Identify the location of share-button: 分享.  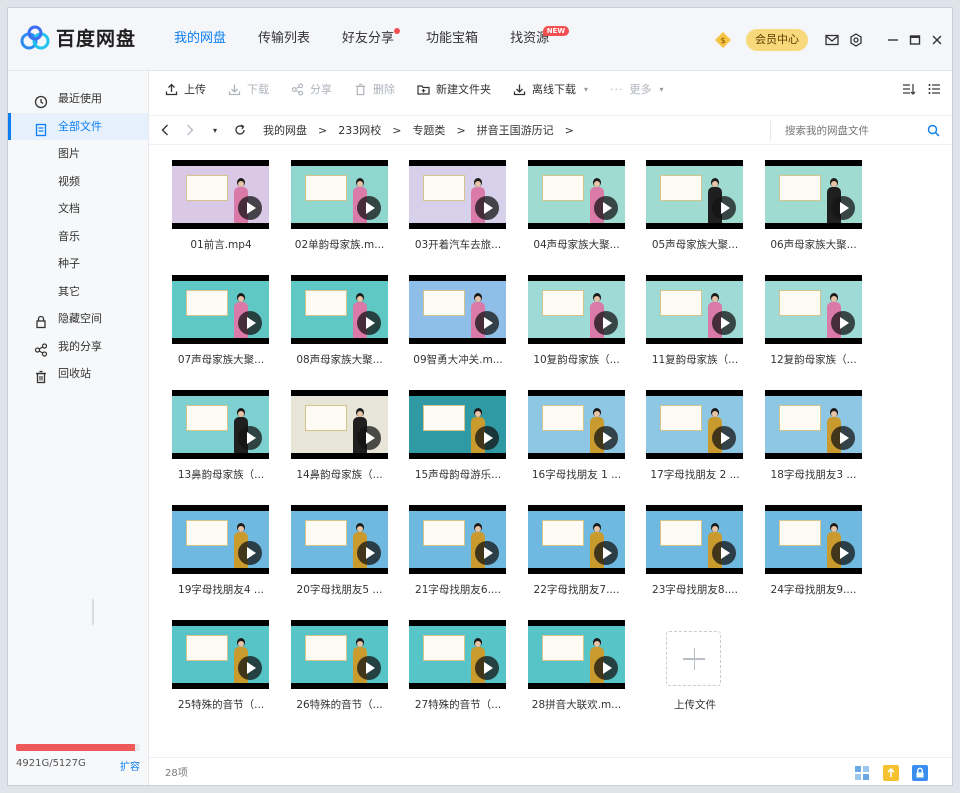
(311, 89).